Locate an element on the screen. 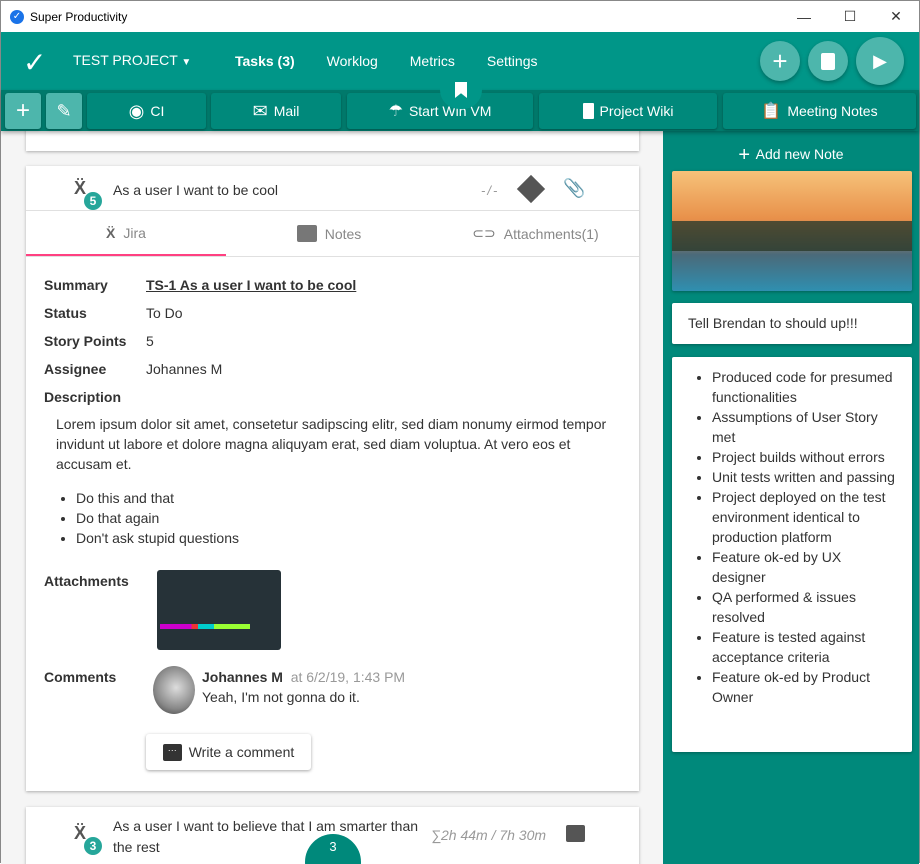 The height and width of the screenshot is (864, 920). book-icon is located at coordinates (588, 111).